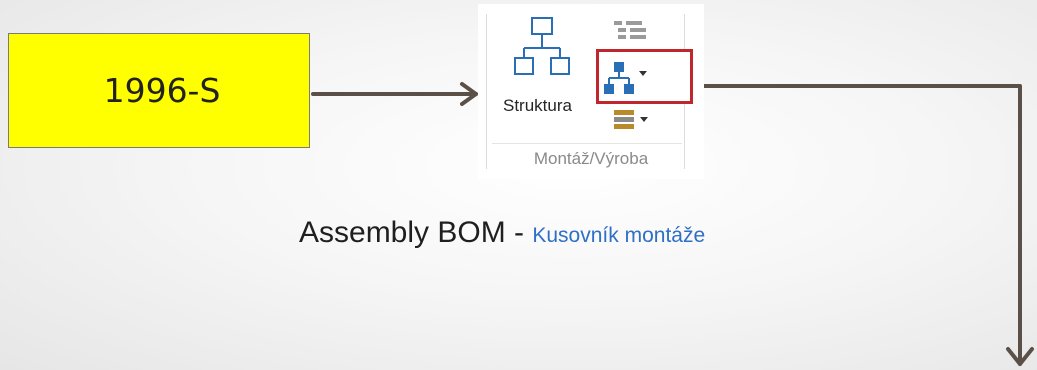 This screenshot has width=1037, height=370. What do you see at coordinates (591, 91) in the screenshot?
I see `ribbon-group-assembly: Struktura Montáž/Výroba` at bounding box center [591, 91].